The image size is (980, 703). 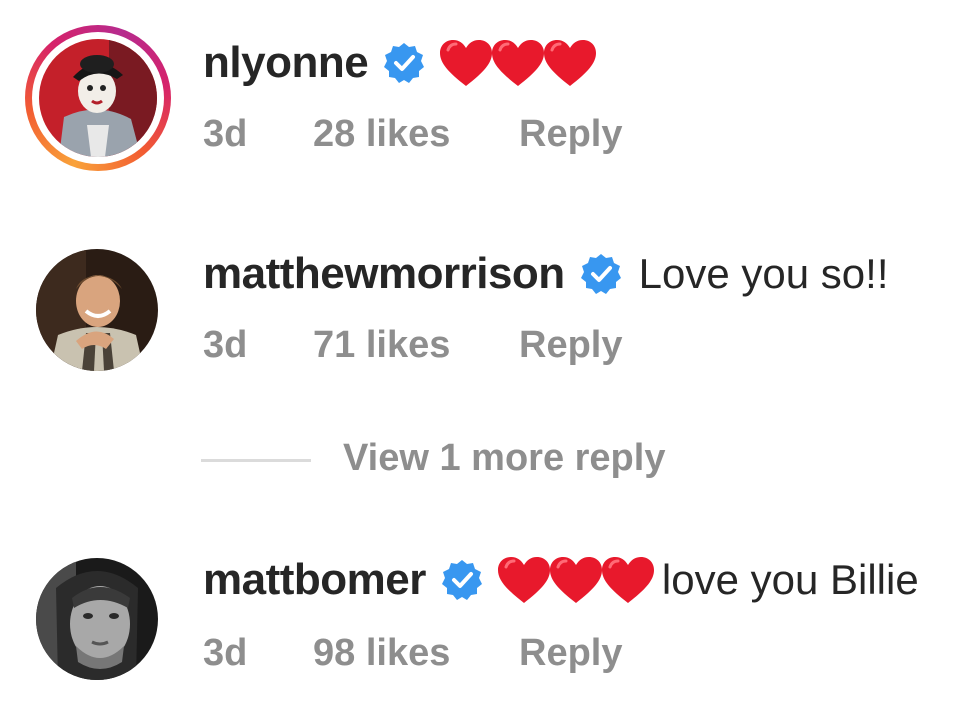 What do you see at coordinates (381, 134) in the screenshot?
I see `likes-count: 28 likes` at bounding box center [381, 134].